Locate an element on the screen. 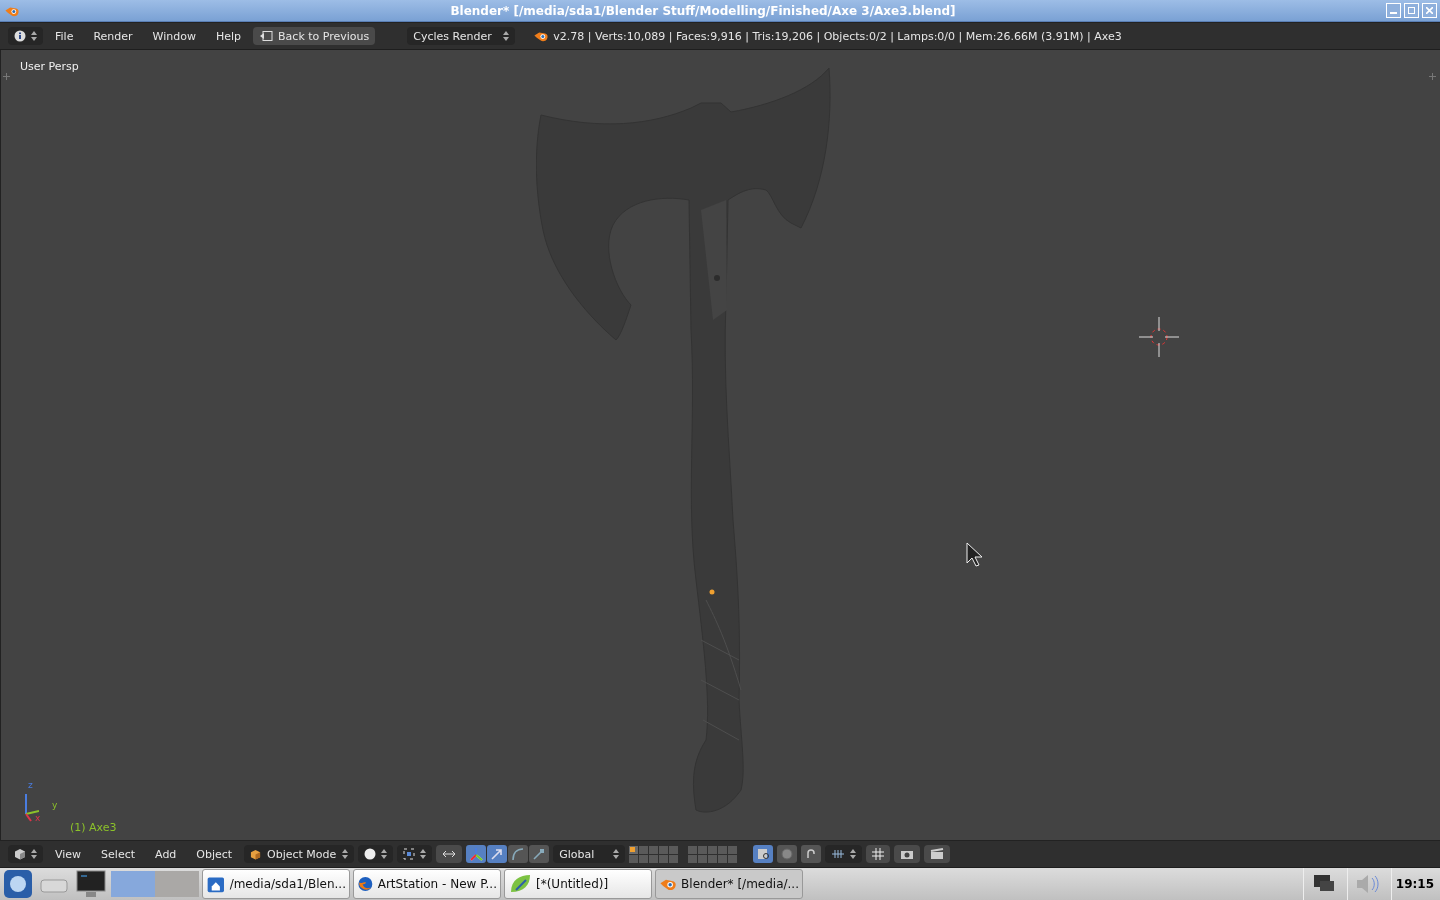 Image resolution: width=1440 pixels, height=900 pixels. back-to-previous-button: Back to Previous is located at coordinates (314, 36).